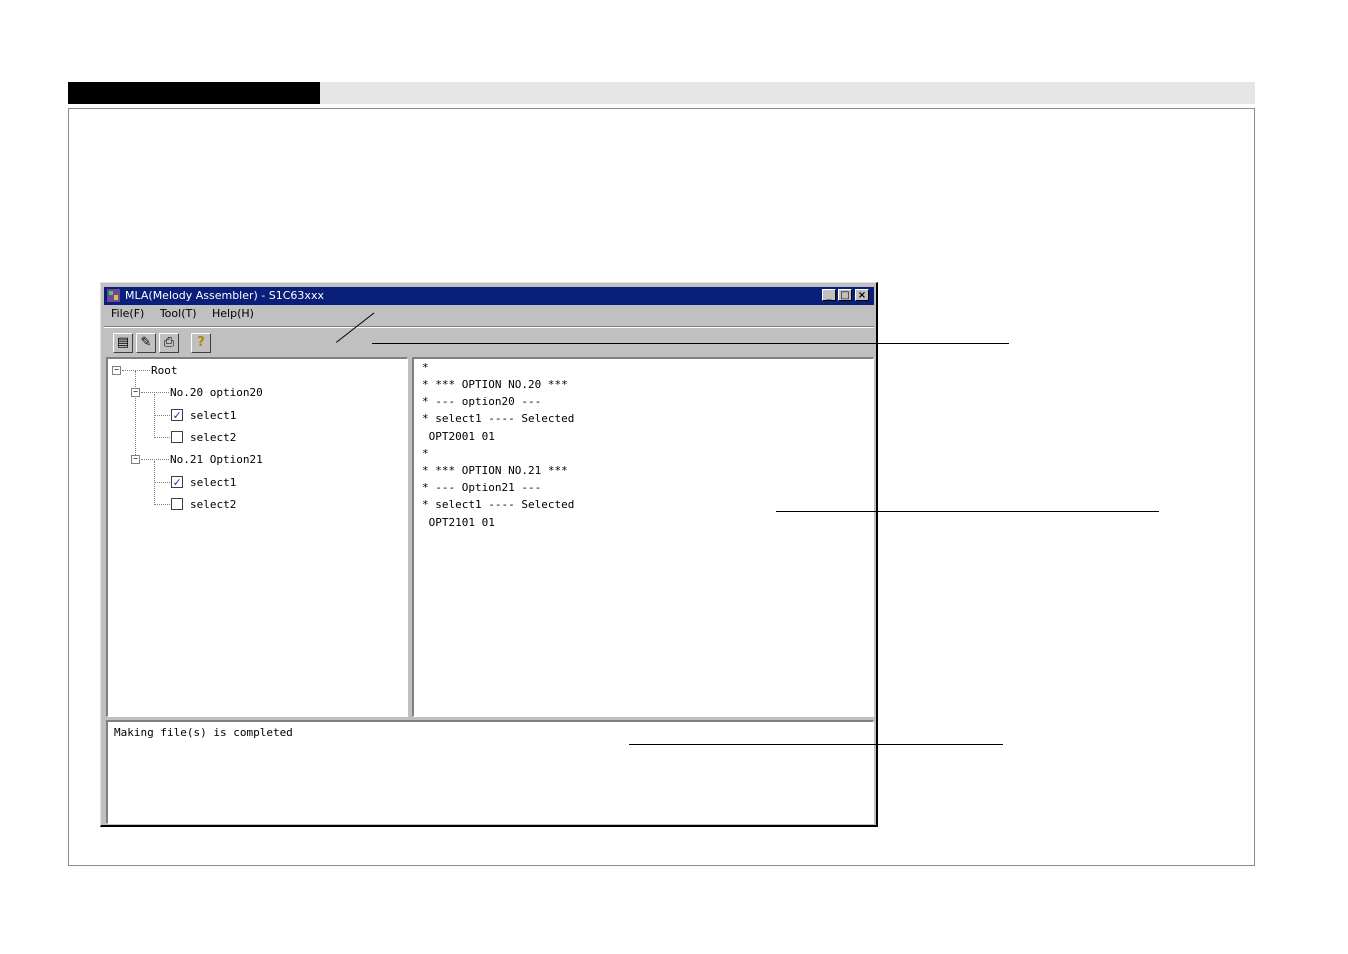 This screenshot has height=954, width=1348. I want to click on message-view: Making file(s) is completed, so click(490, 772).